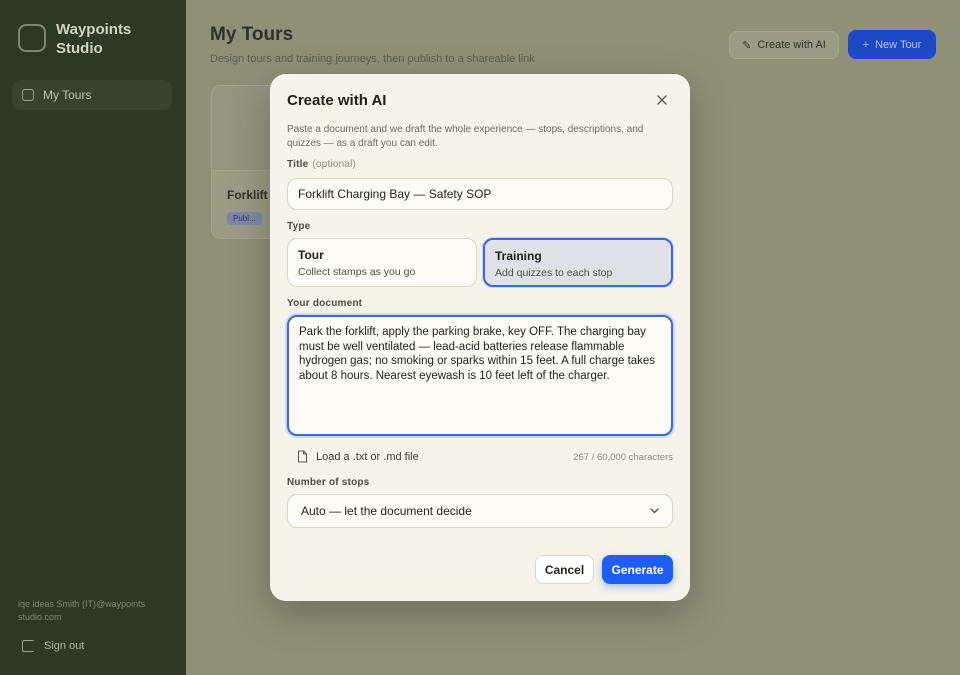 Image resolution: width=960 pixels, height=675 pixels. What do you see at coordinates (367, 456) in the screenshot?
I see `load-file-label: Load a .txt or .md file` at bounding box center [367, 456].